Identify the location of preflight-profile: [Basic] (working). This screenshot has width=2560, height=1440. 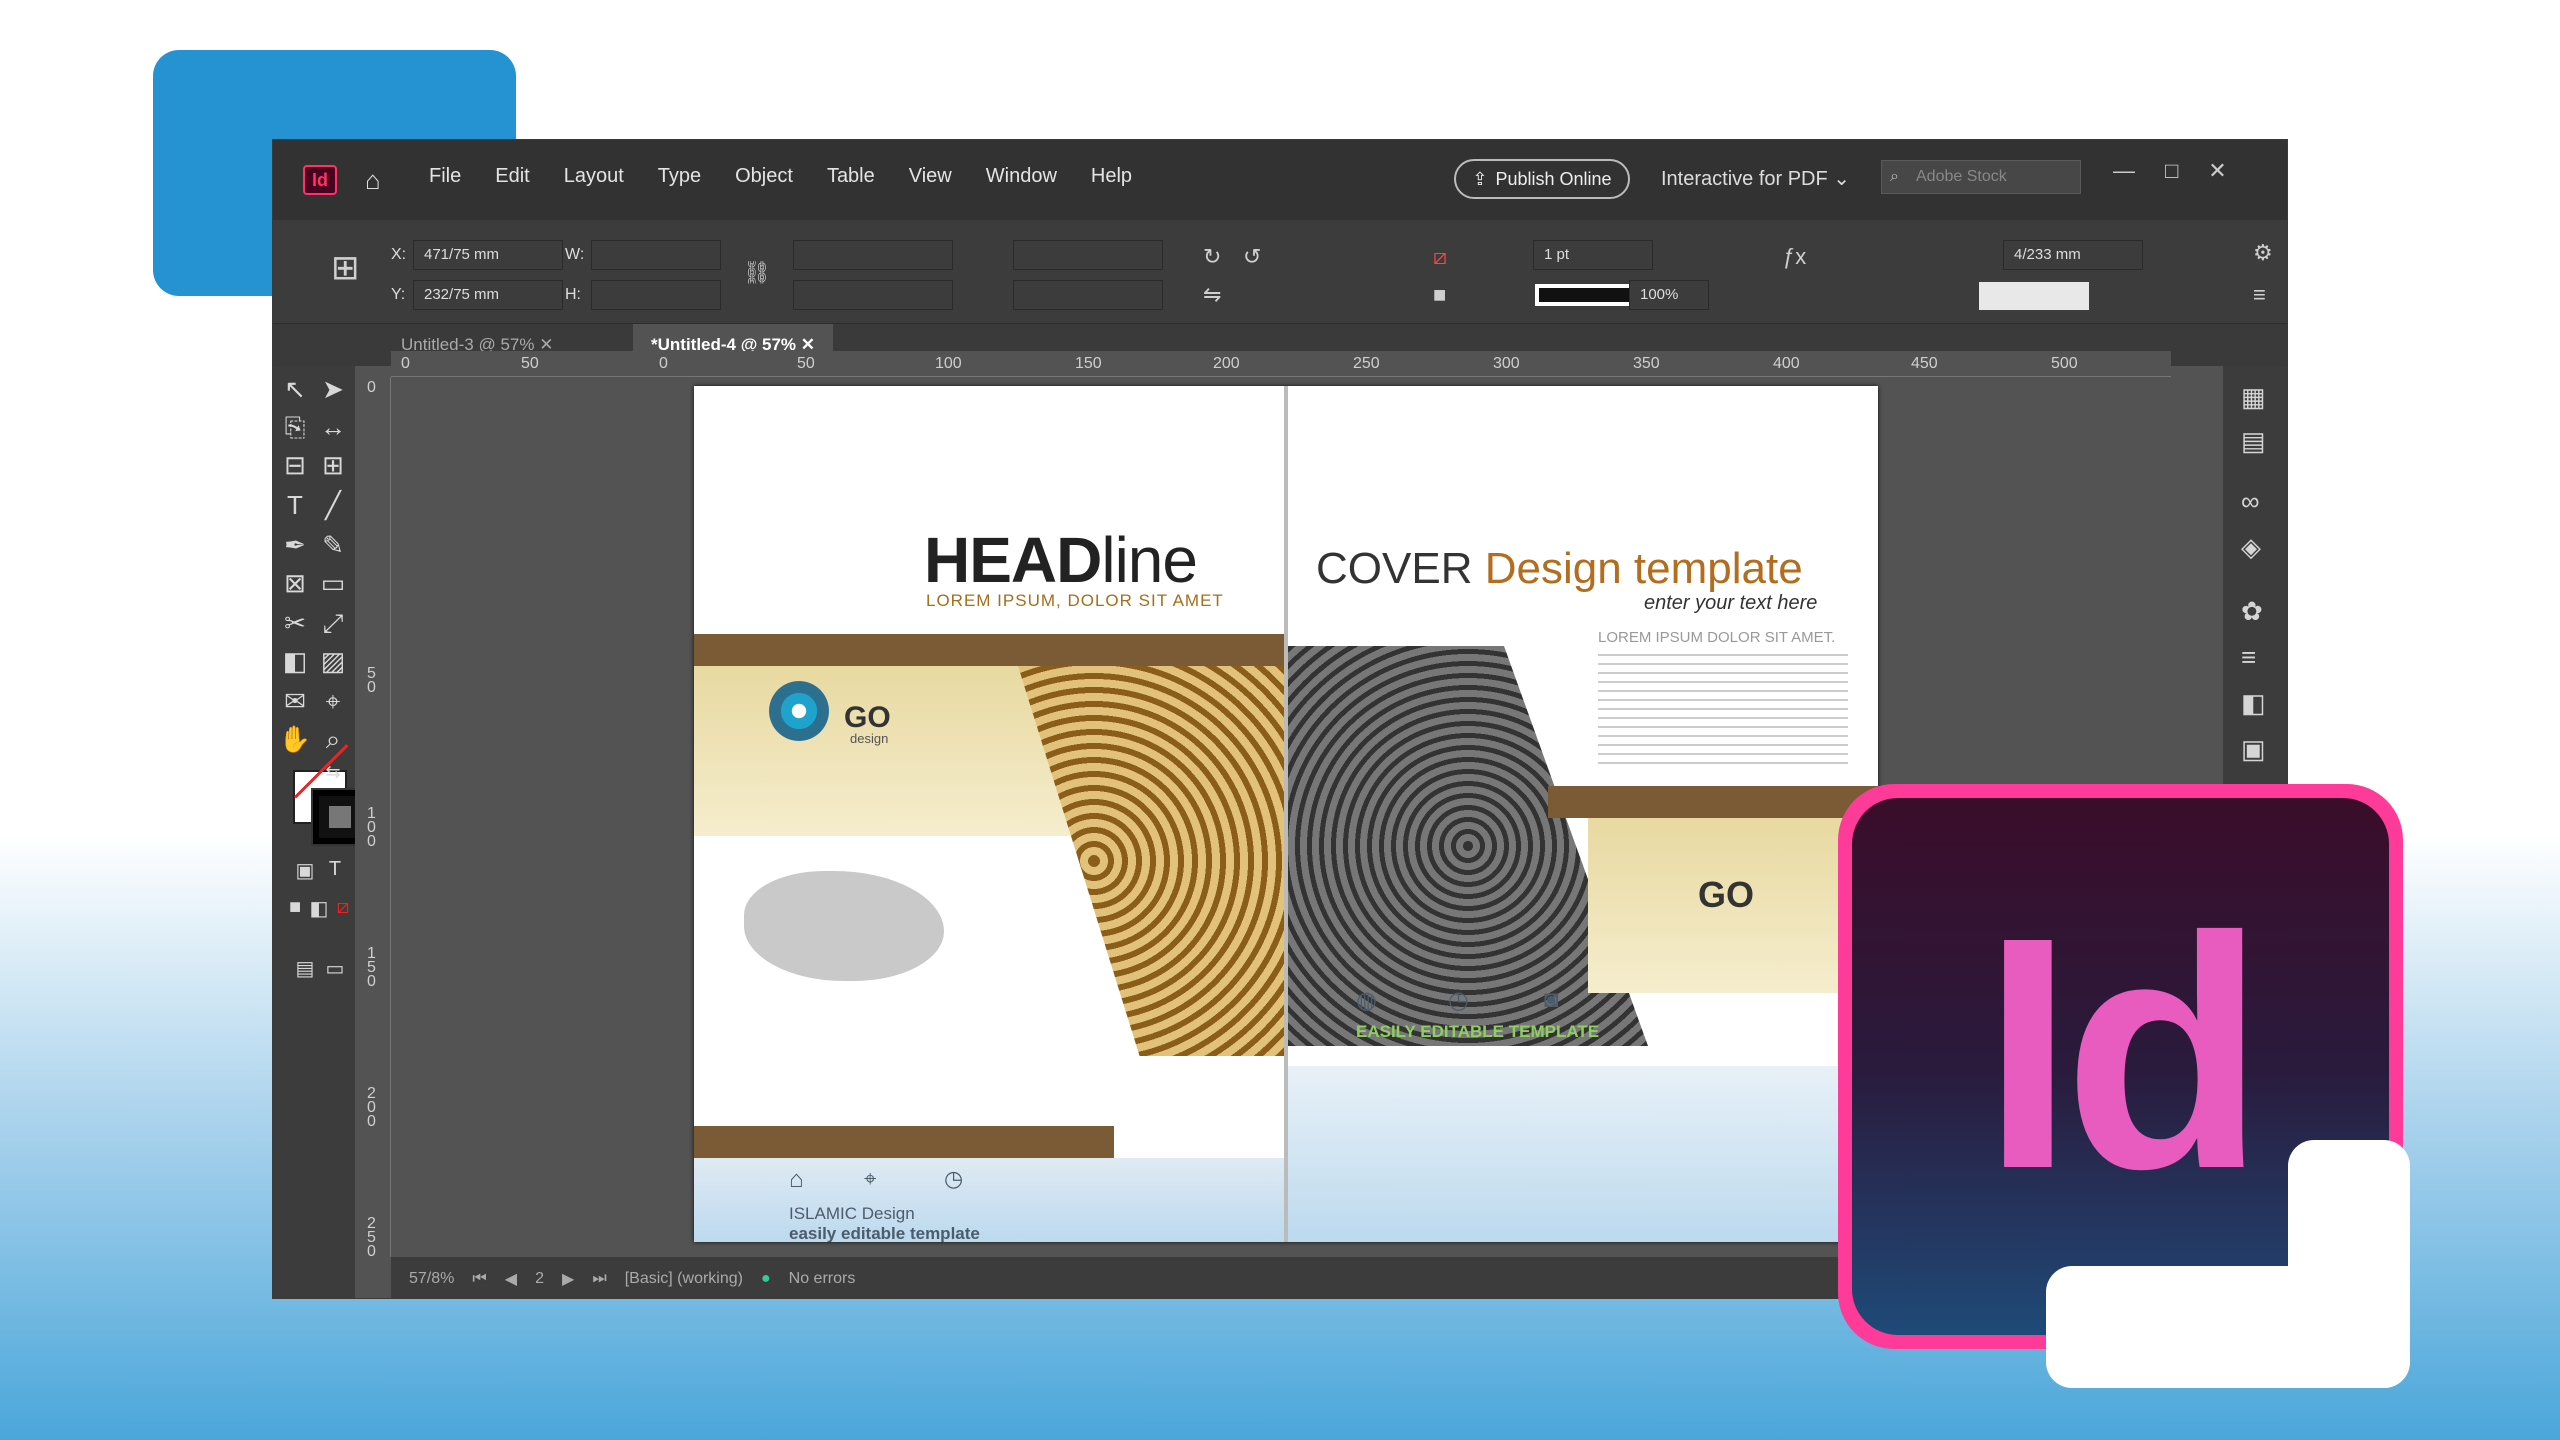
(684, 1279).